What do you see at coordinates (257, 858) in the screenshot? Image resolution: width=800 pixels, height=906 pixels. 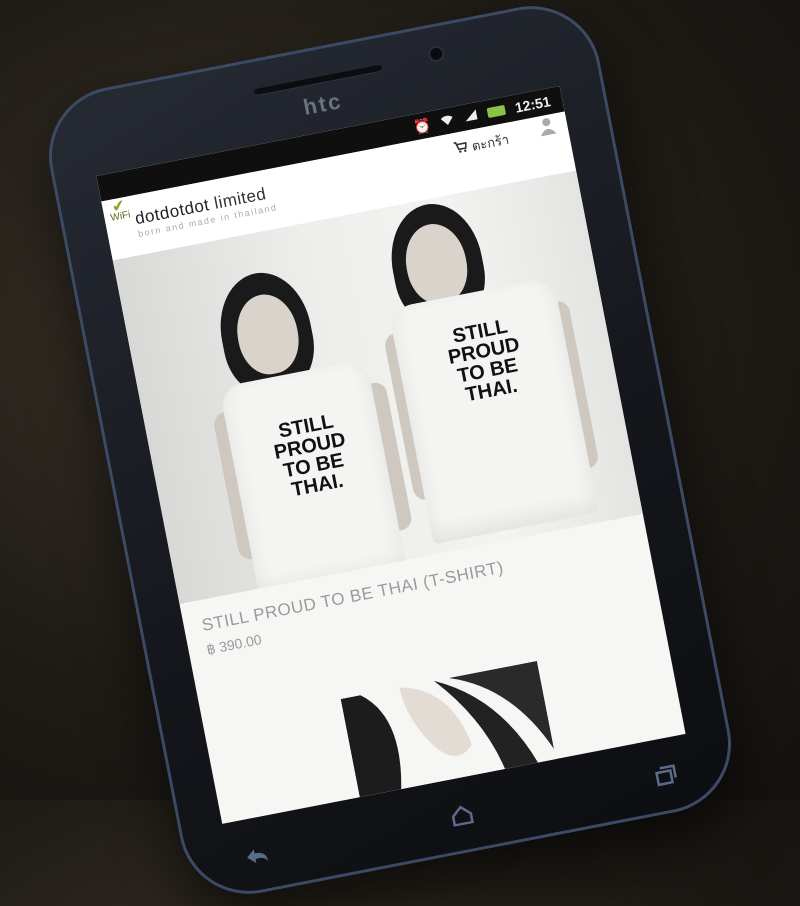 I see `back-icon` at bounding box center [257, 858].